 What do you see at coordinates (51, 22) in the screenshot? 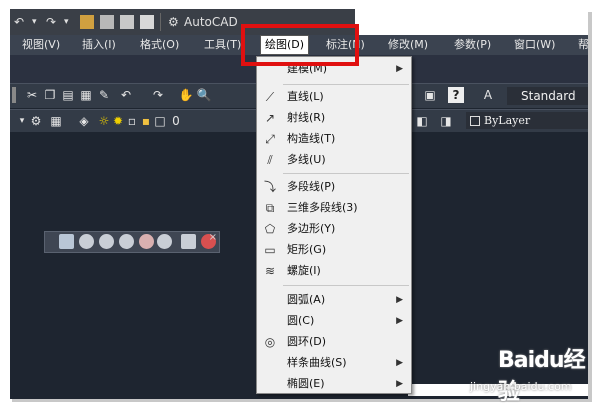
I see `redo-icon: ↷` at bounding box center [51, 22].